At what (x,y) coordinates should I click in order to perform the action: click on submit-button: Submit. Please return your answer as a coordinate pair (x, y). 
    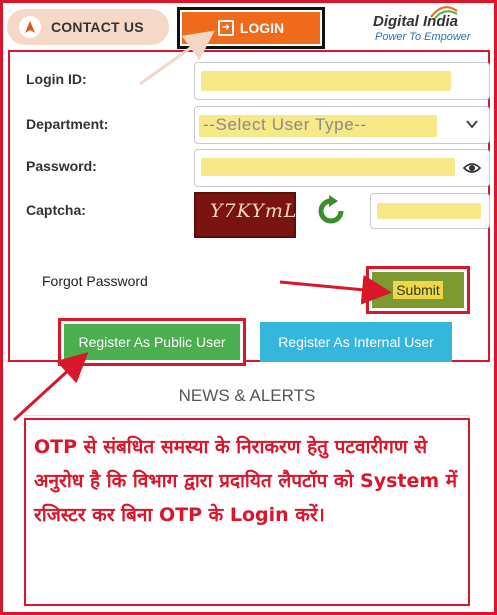
    Looking at the image, I should click on (418, 290).